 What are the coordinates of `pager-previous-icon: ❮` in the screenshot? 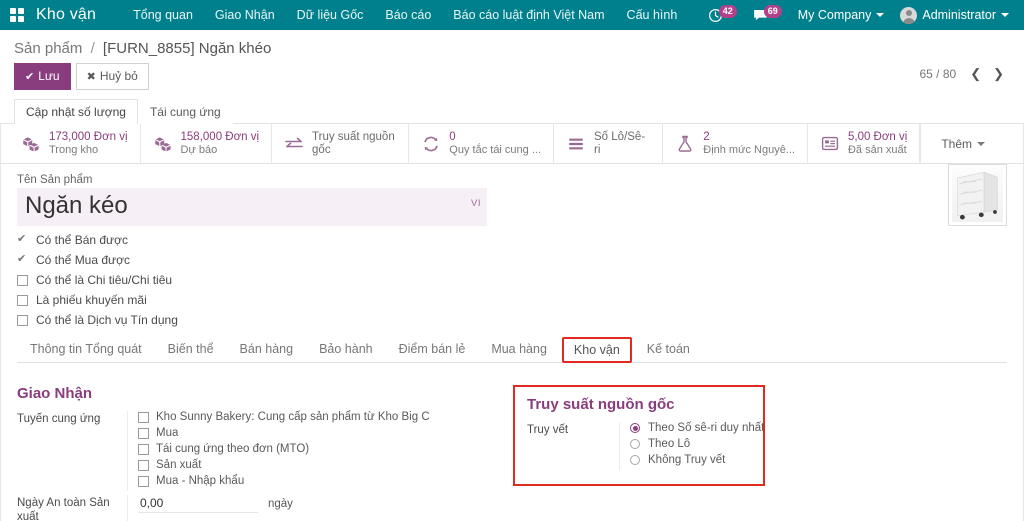 It's located at (975, 74).